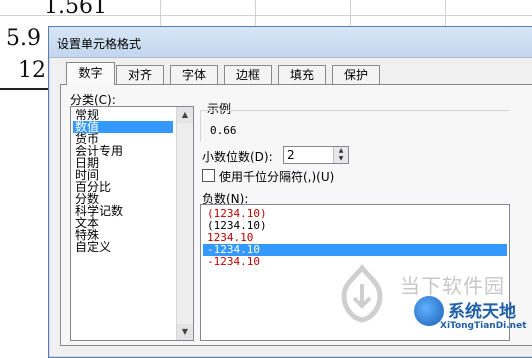  I want to click on tab-border: 边框, so click(248, 75).